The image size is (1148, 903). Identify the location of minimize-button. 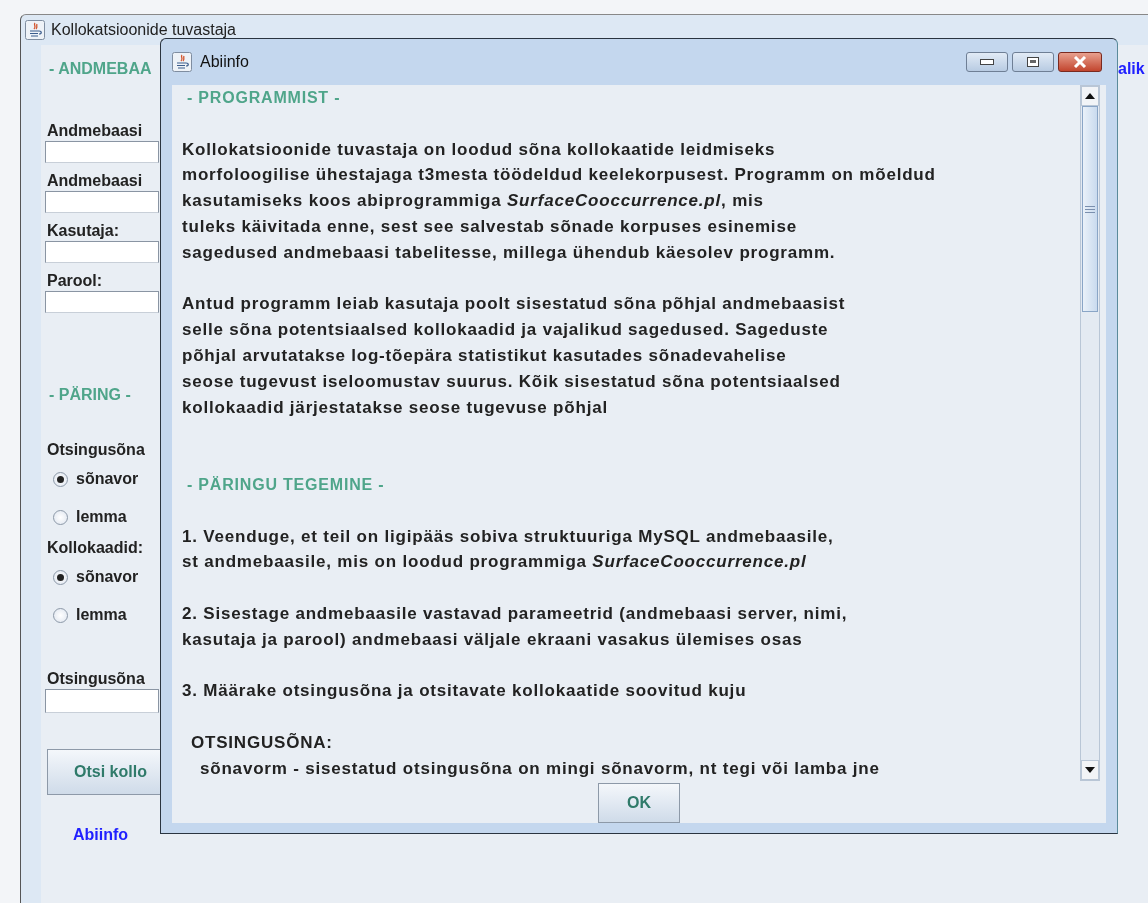
(987, 62).